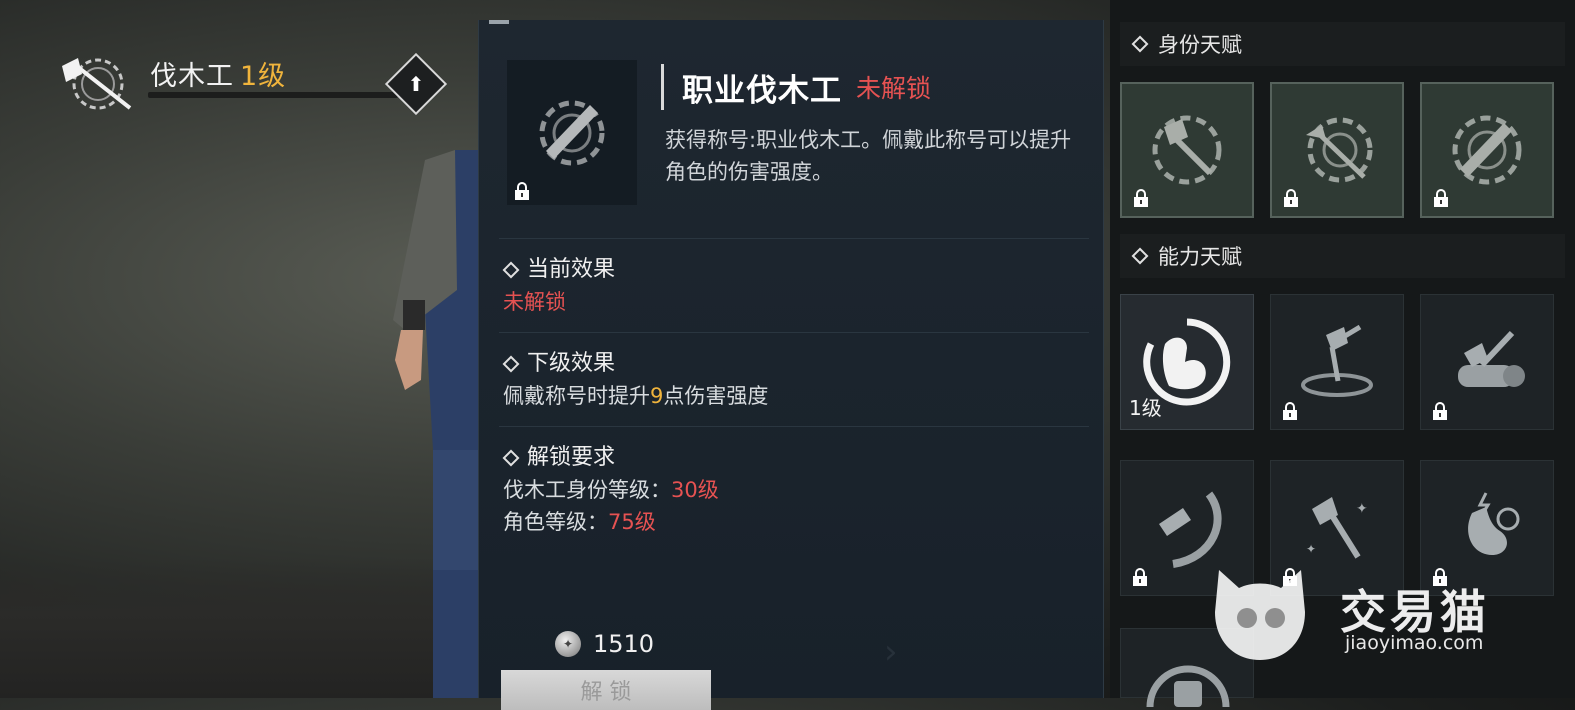 This screenshot has height=710, width=1575. I want to click on talent-description: 获得称号:职业伐木工。佩戴此称号可以提升角色的伤害强度。, so click(868, 156).